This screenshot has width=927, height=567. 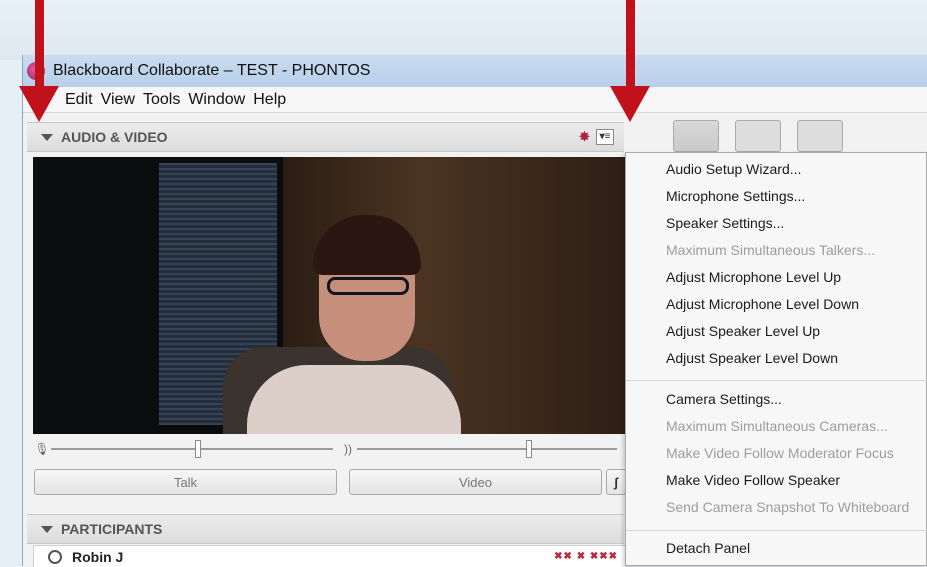 I want to click on speaker-level-slider, so click(x=487, y=449).